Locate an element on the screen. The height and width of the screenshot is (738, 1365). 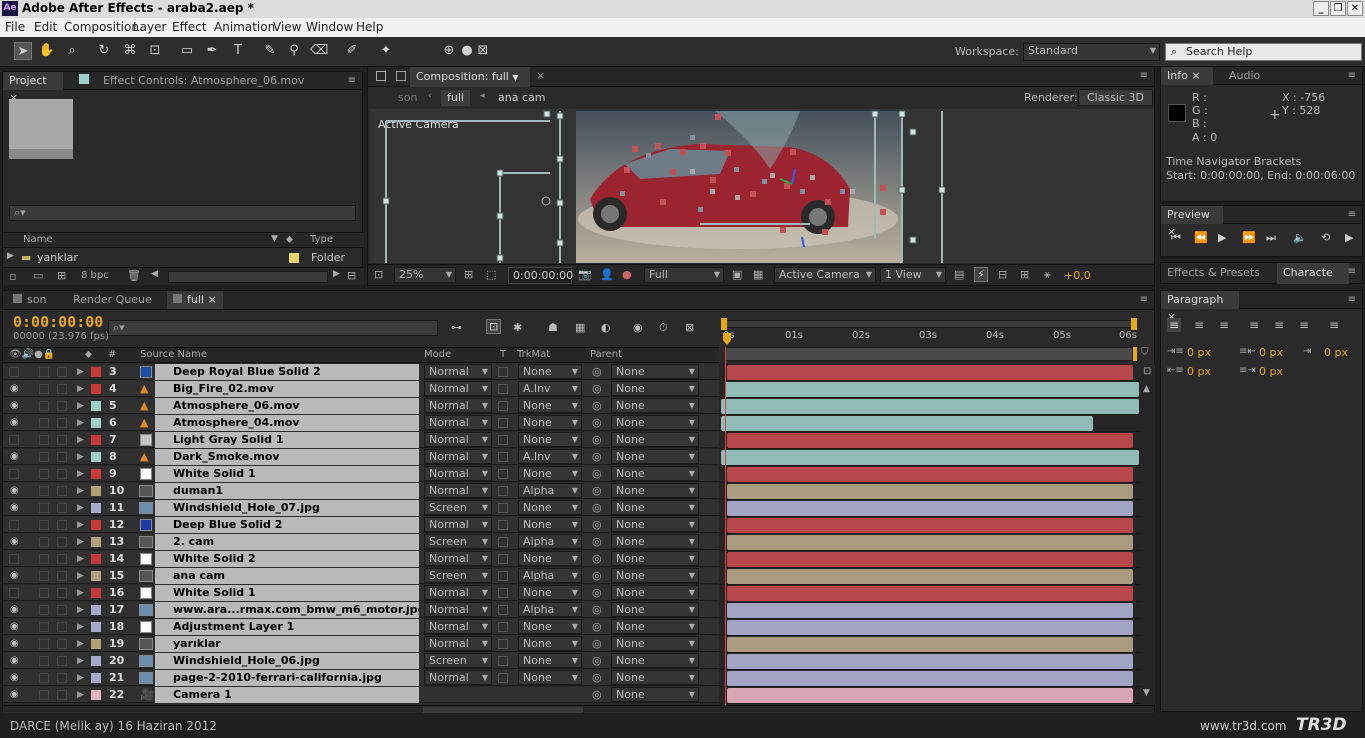
time-navigator-start-handle is located at coordinates (724, 324).